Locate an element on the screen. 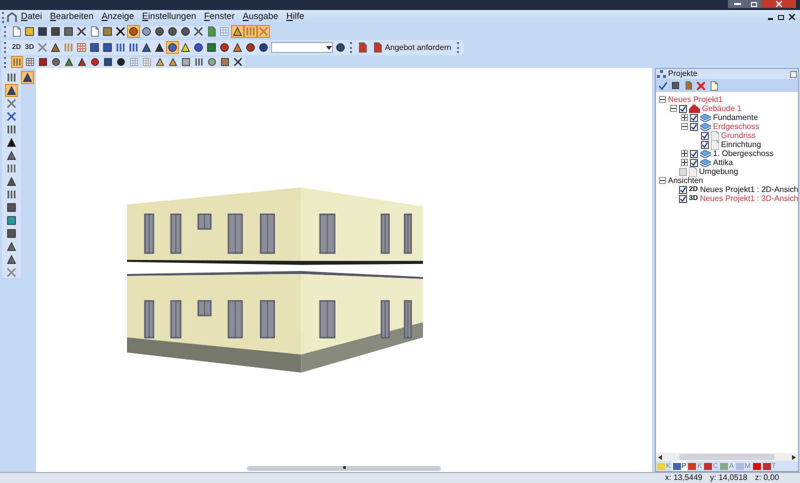 The width and height of the screenshot is (800, 483). coordinate-readout: z: 0,00 is located at coordinates (767, 478).